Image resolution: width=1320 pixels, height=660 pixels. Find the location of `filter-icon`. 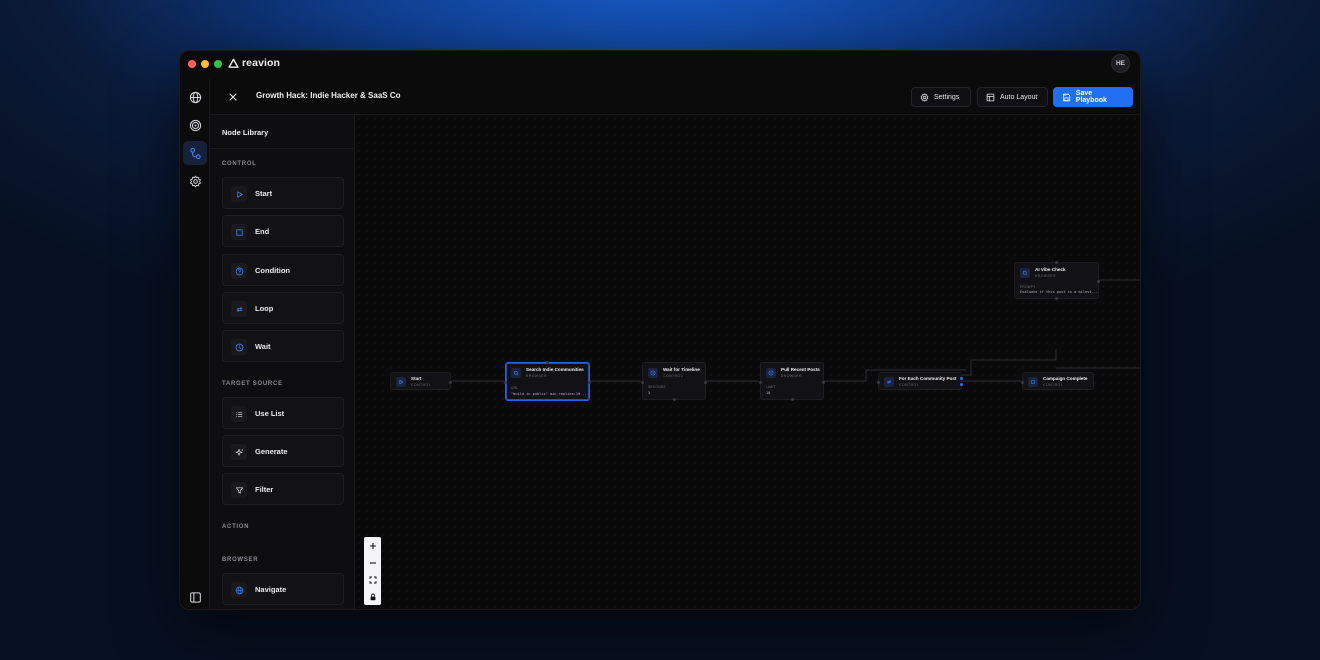

filter-icon is located at coordinates (239, 490).